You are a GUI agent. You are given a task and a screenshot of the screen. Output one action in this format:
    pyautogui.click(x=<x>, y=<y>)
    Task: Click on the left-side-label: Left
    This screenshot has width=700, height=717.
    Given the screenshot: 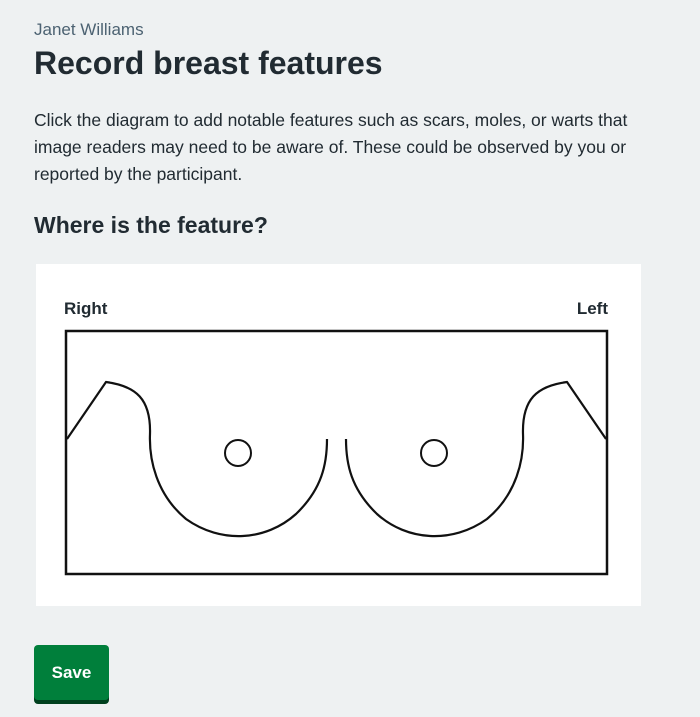 What is the action you would take?
    pyautogui.click(x=592, y=308)
    